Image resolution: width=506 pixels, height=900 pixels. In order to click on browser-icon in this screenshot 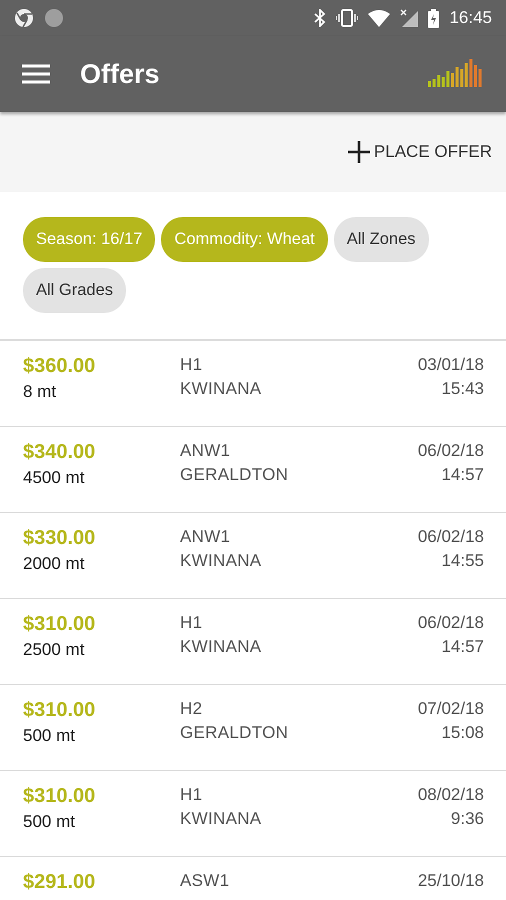, I will do `click(24, 18)`.